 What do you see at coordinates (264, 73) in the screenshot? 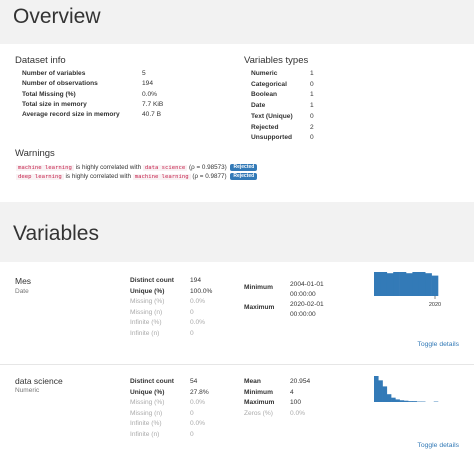
I see `stat-label: Numeric` at bounding box center [264, 73].